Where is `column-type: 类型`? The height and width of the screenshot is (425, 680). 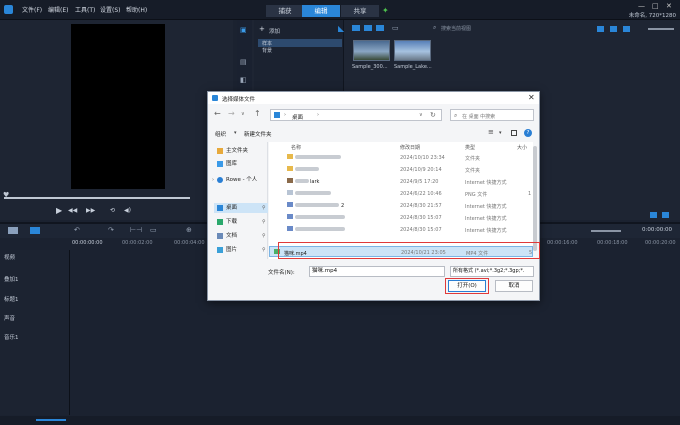
column-type: 类型 is located at coordinates (470, 147).